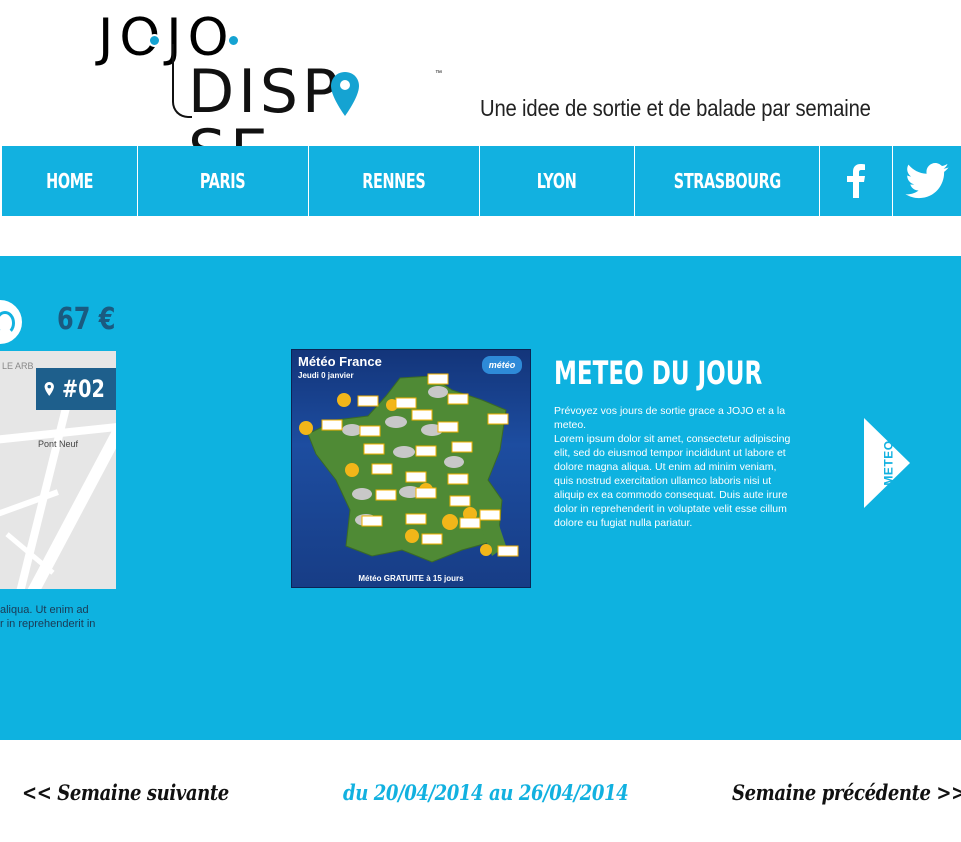 This screenshot has width=961, height=842. I want to click on facebook-link, so click(856, 181).